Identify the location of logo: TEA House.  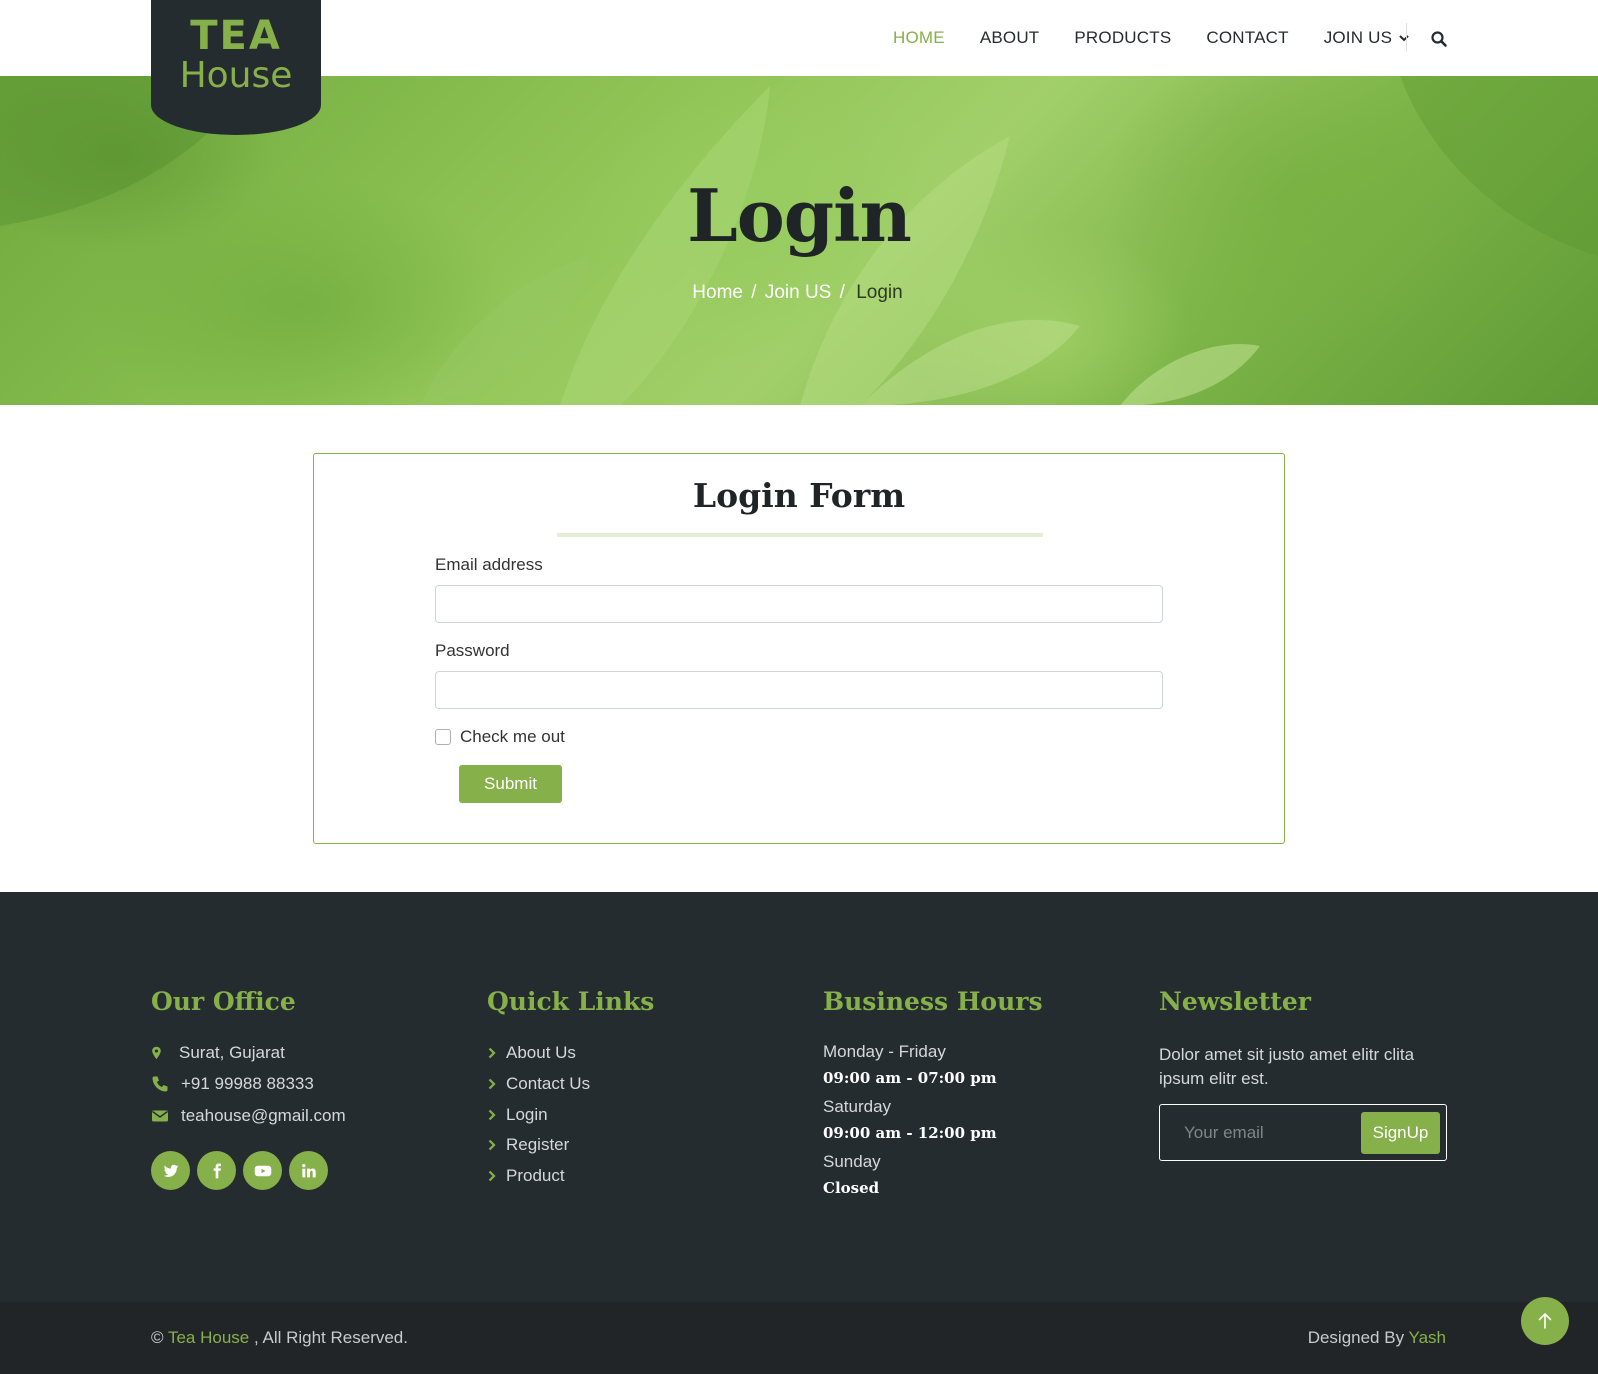
(236, 67).